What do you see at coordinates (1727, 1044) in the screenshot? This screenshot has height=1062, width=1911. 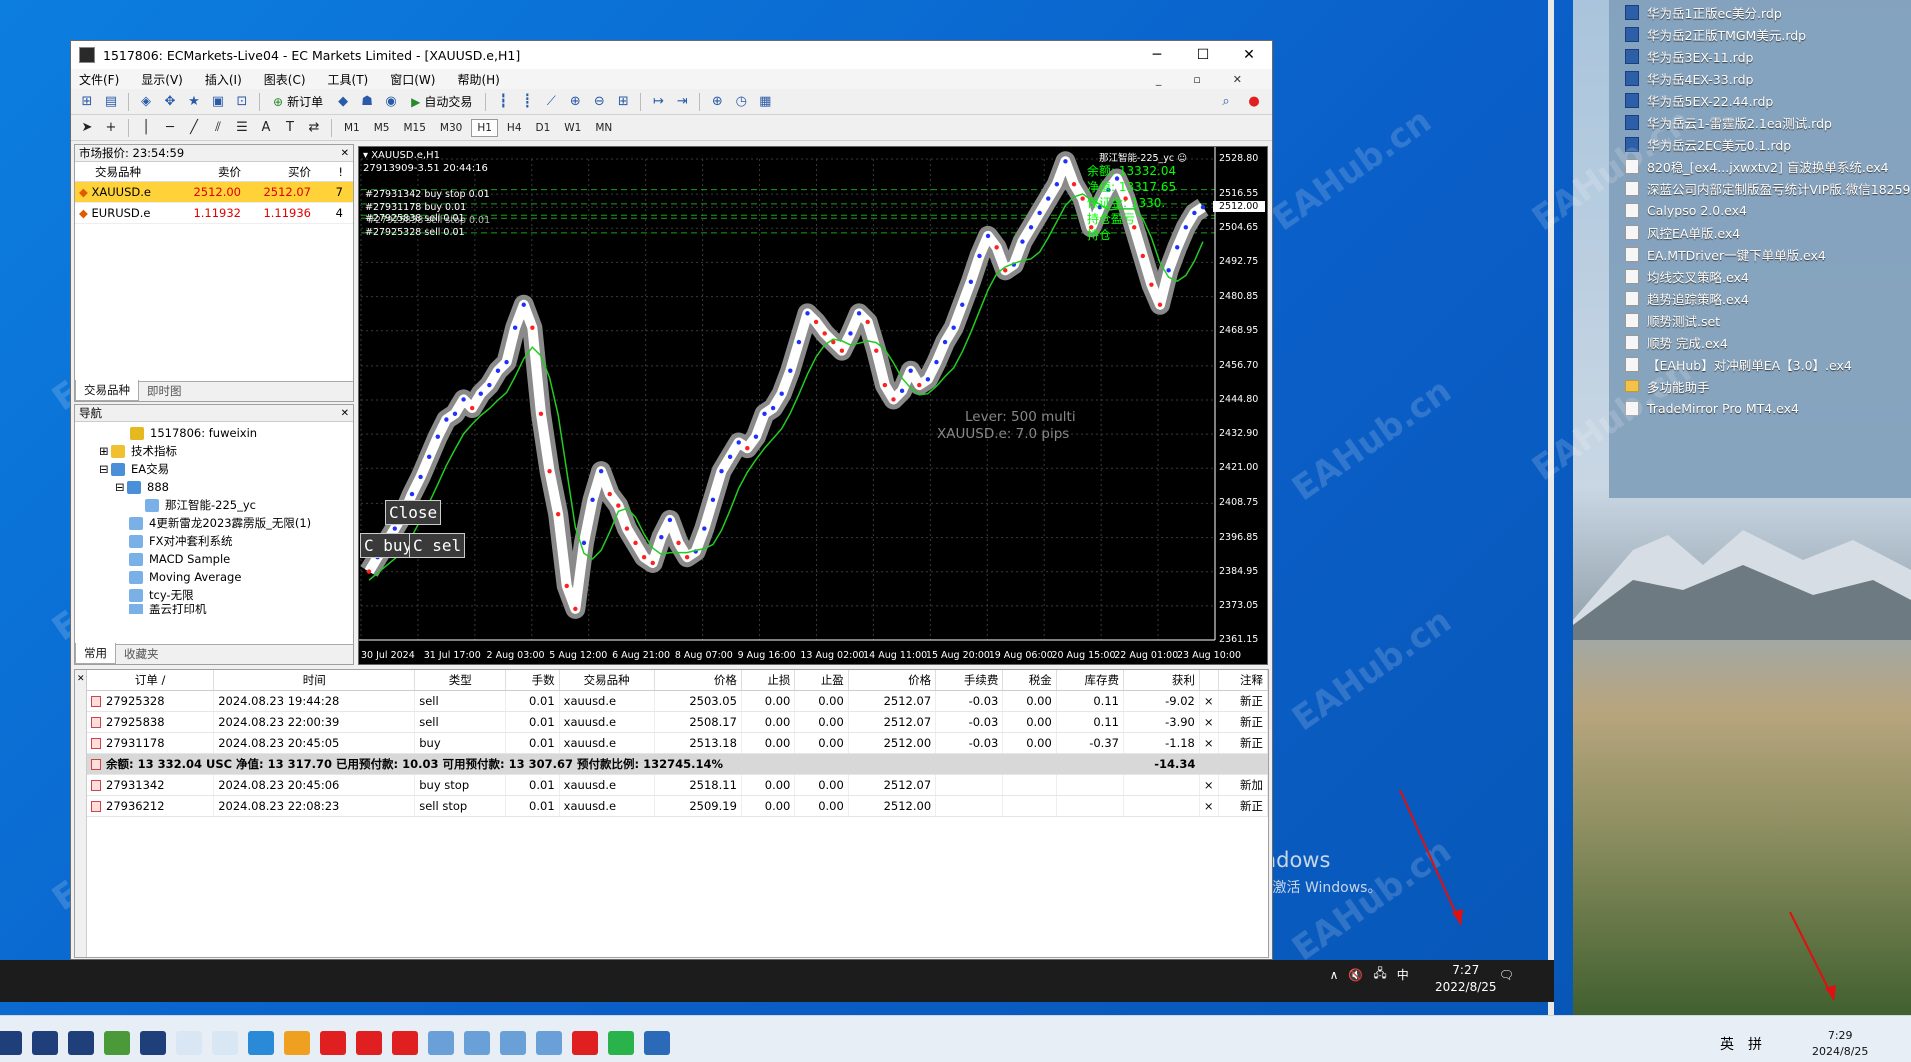 I see `ime-english: 英` at bounding box center [1727, 1044].